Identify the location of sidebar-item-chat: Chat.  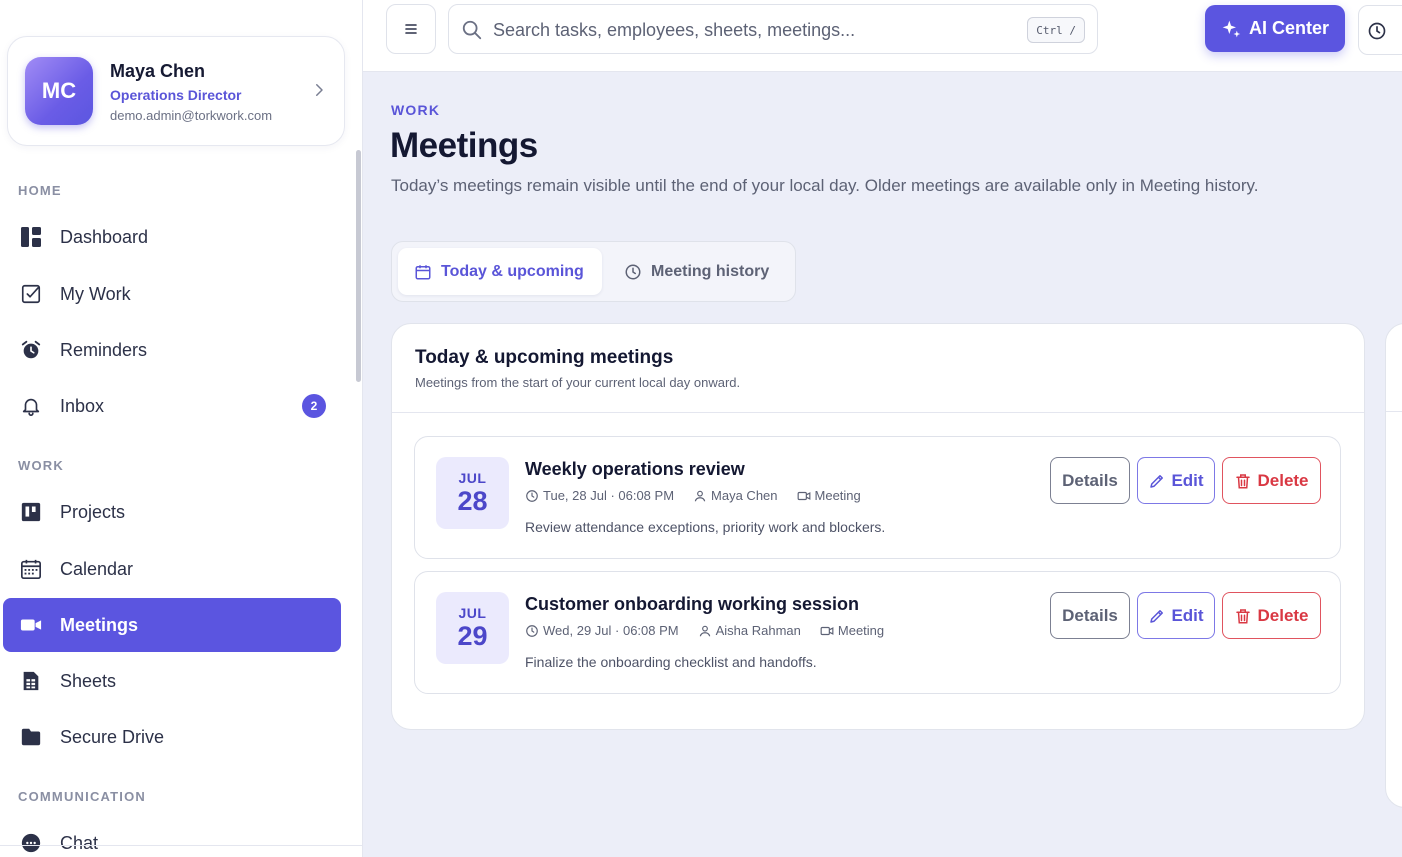
(172, 836).